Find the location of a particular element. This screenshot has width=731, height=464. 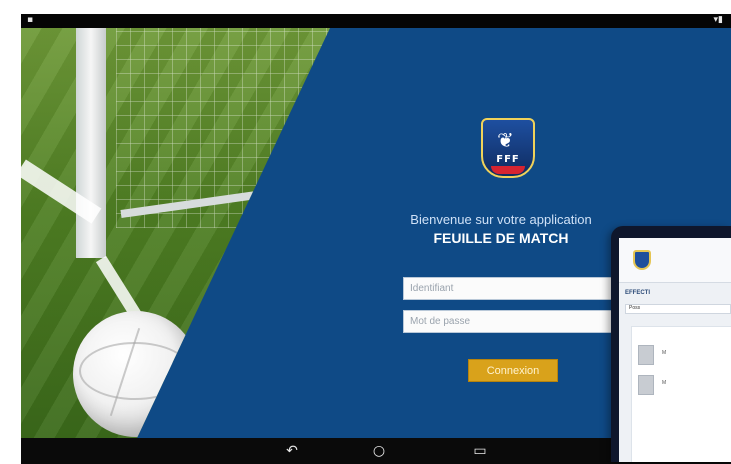

logo-red-band is located at coordinates (508, 170).